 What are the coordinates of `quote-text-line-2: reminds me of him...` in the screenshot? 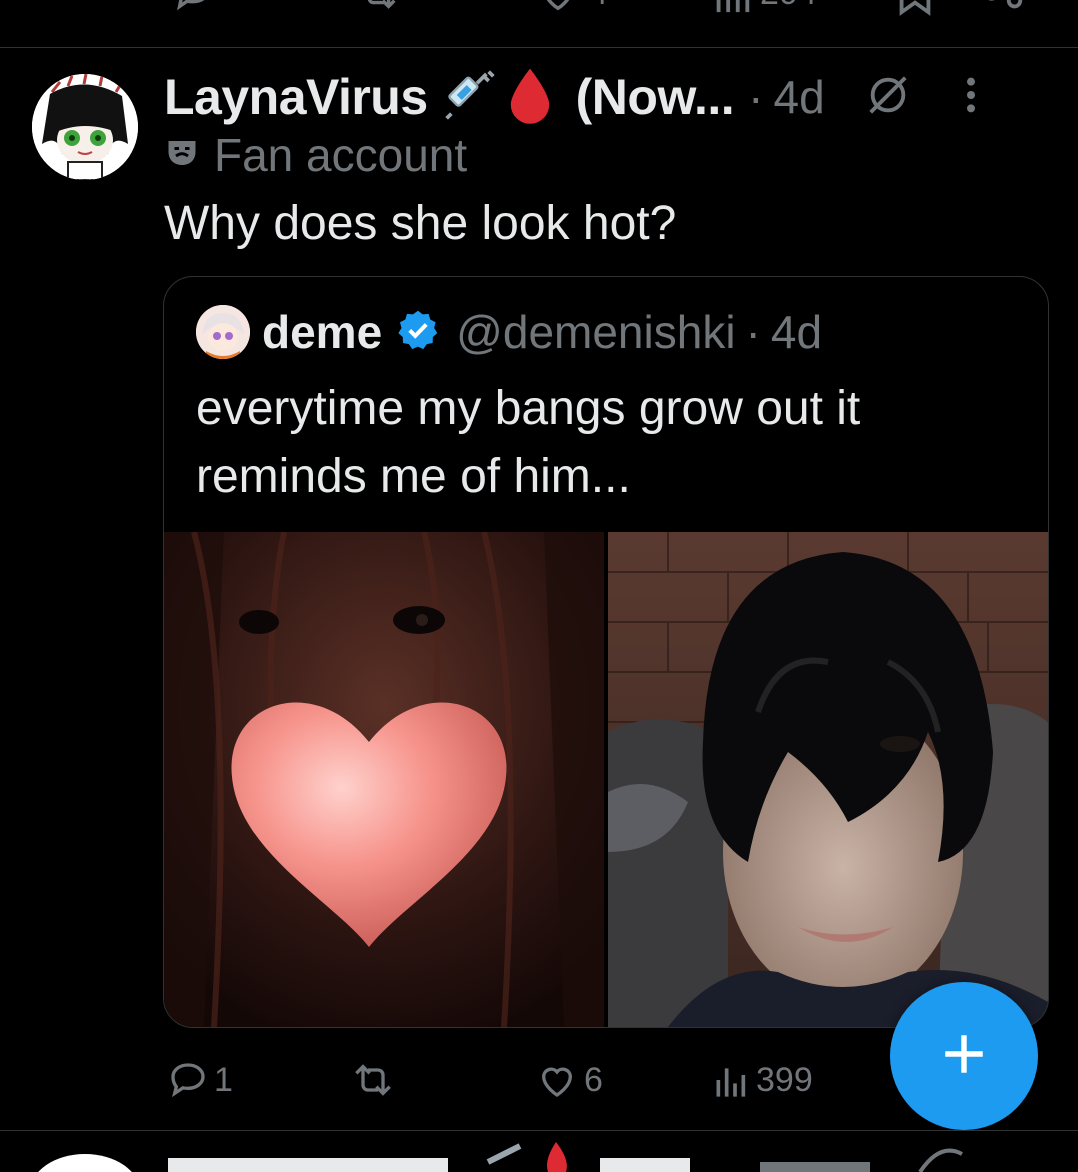 It's located at (413, 476).